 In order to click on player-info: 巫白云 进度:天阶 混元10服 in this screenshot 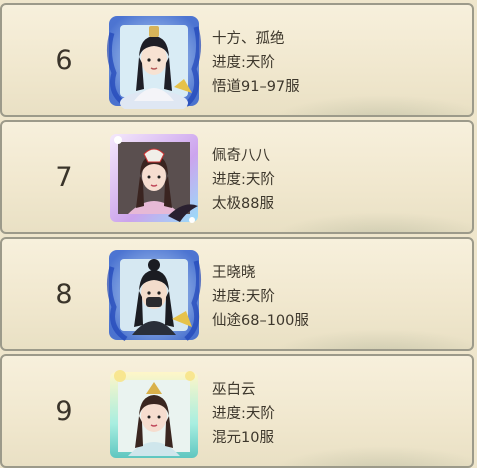, I will do `click(243, 414)`.